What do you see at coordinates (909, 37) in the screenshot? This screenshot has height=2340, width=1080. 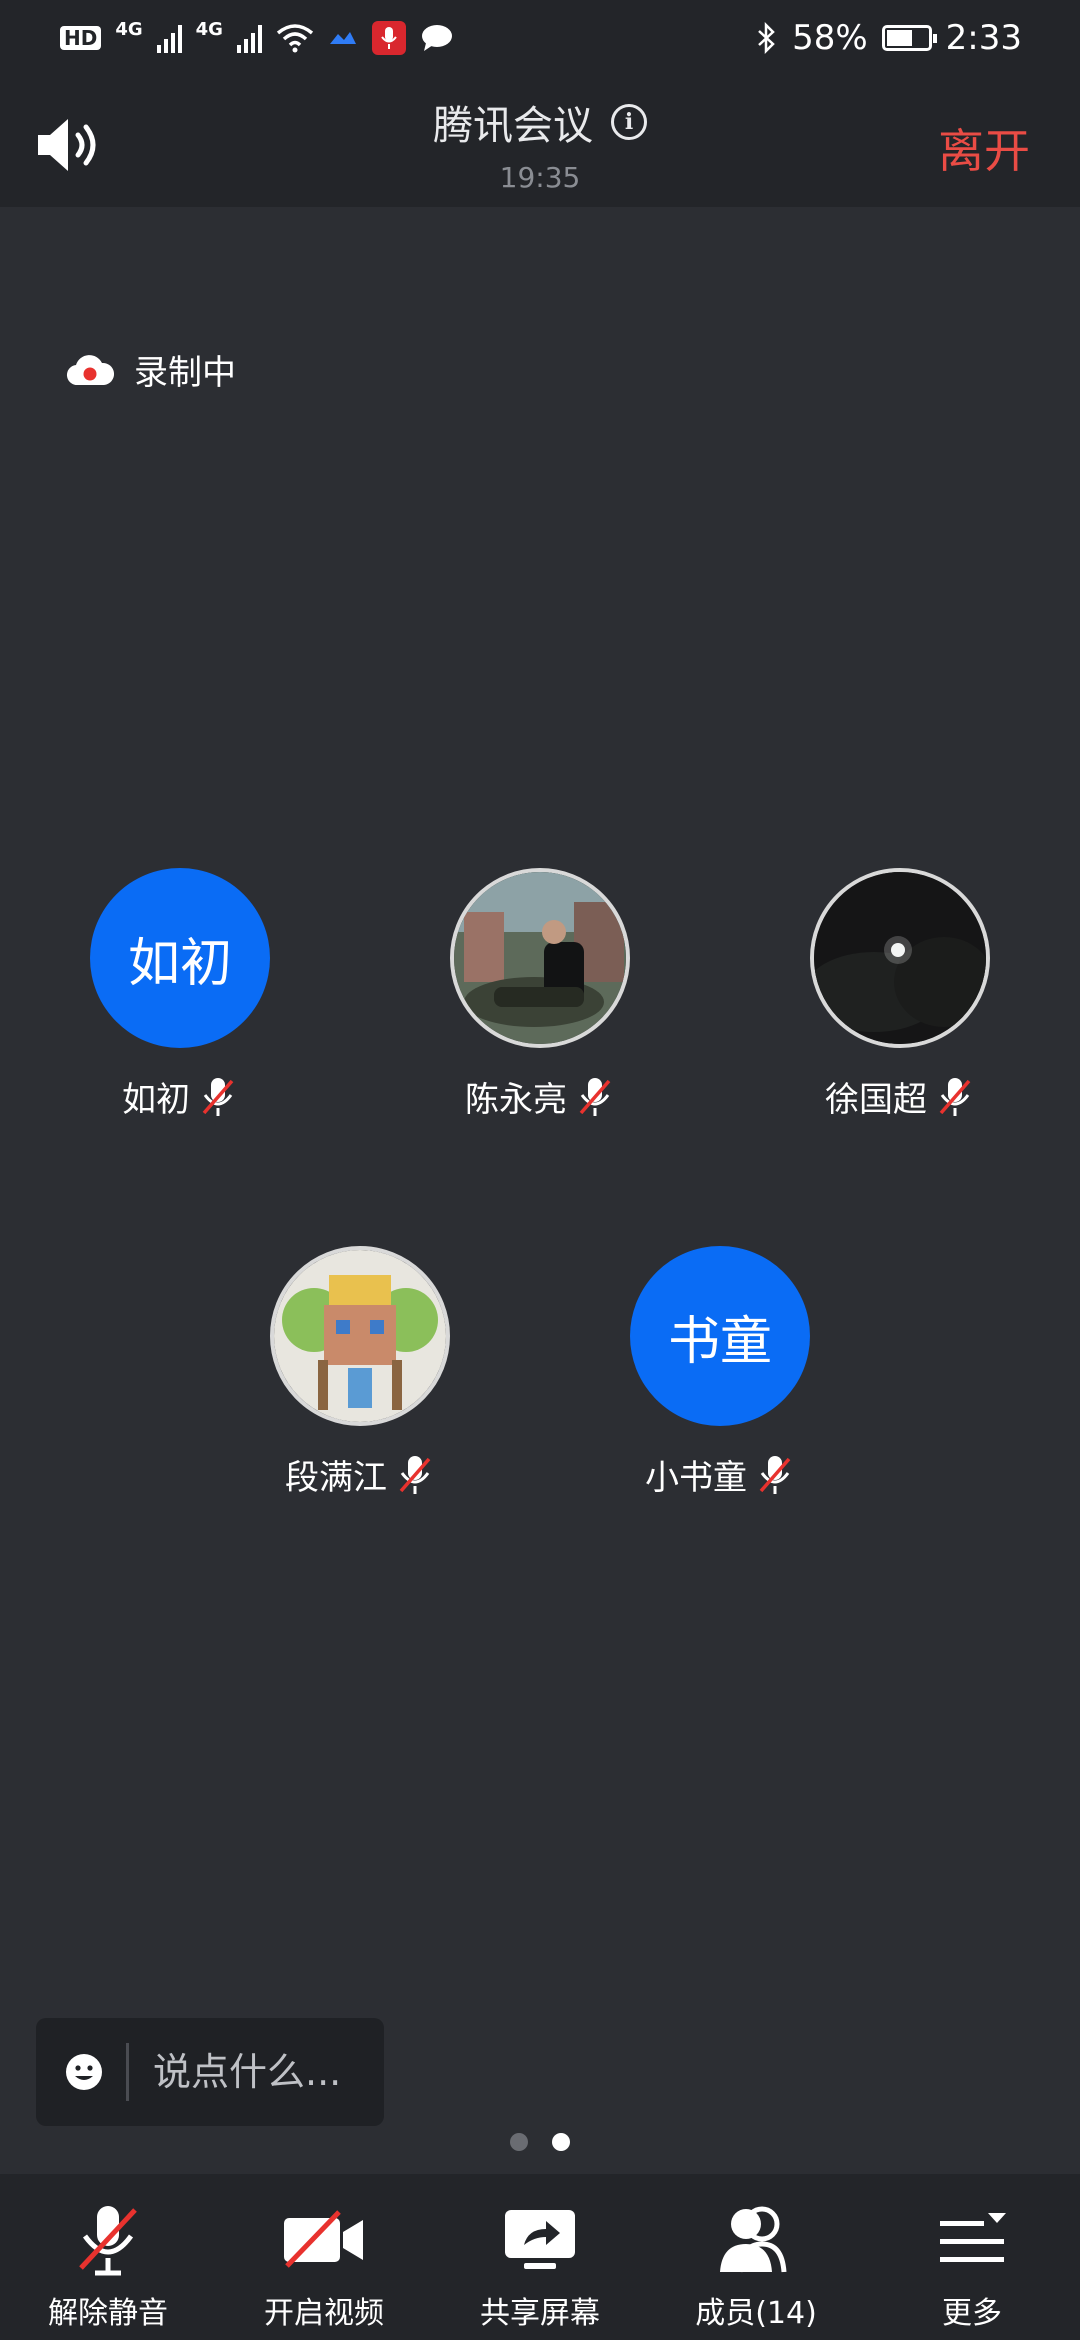 I see `battery-icon` at bounding box center [909, 37].